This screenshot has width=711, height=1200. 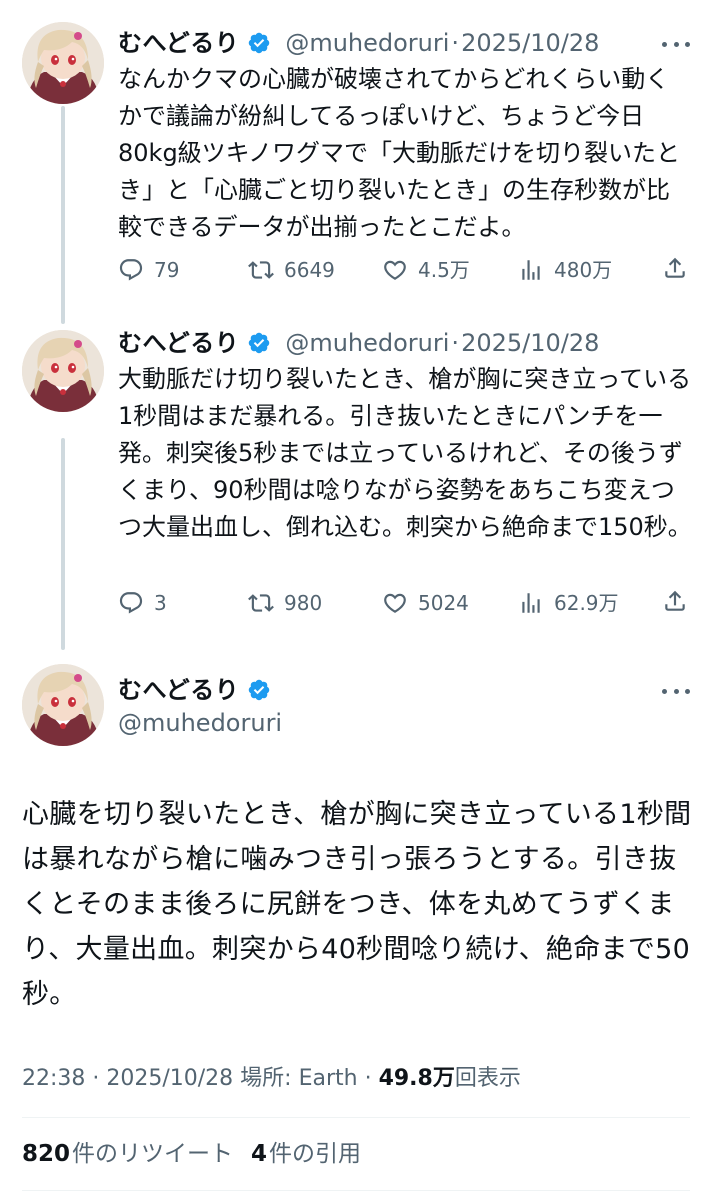 What do you see at coordinates (303, 603) in the screenshot?
I see `retweet-count: 980` at bounding box center [303, 603].